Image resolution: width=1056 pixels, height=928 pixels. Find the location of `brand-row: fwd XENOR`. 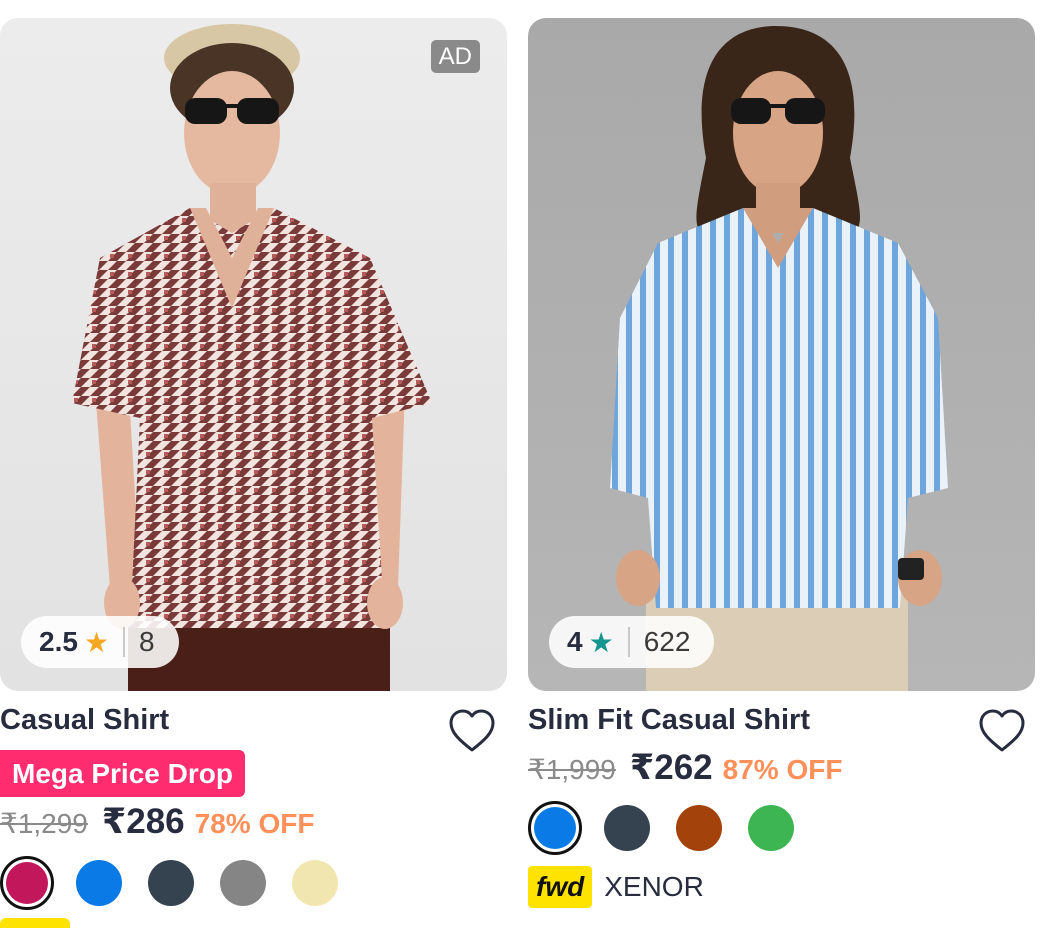

brand-row: fwd XENOR is located at coordinates (616, 887).